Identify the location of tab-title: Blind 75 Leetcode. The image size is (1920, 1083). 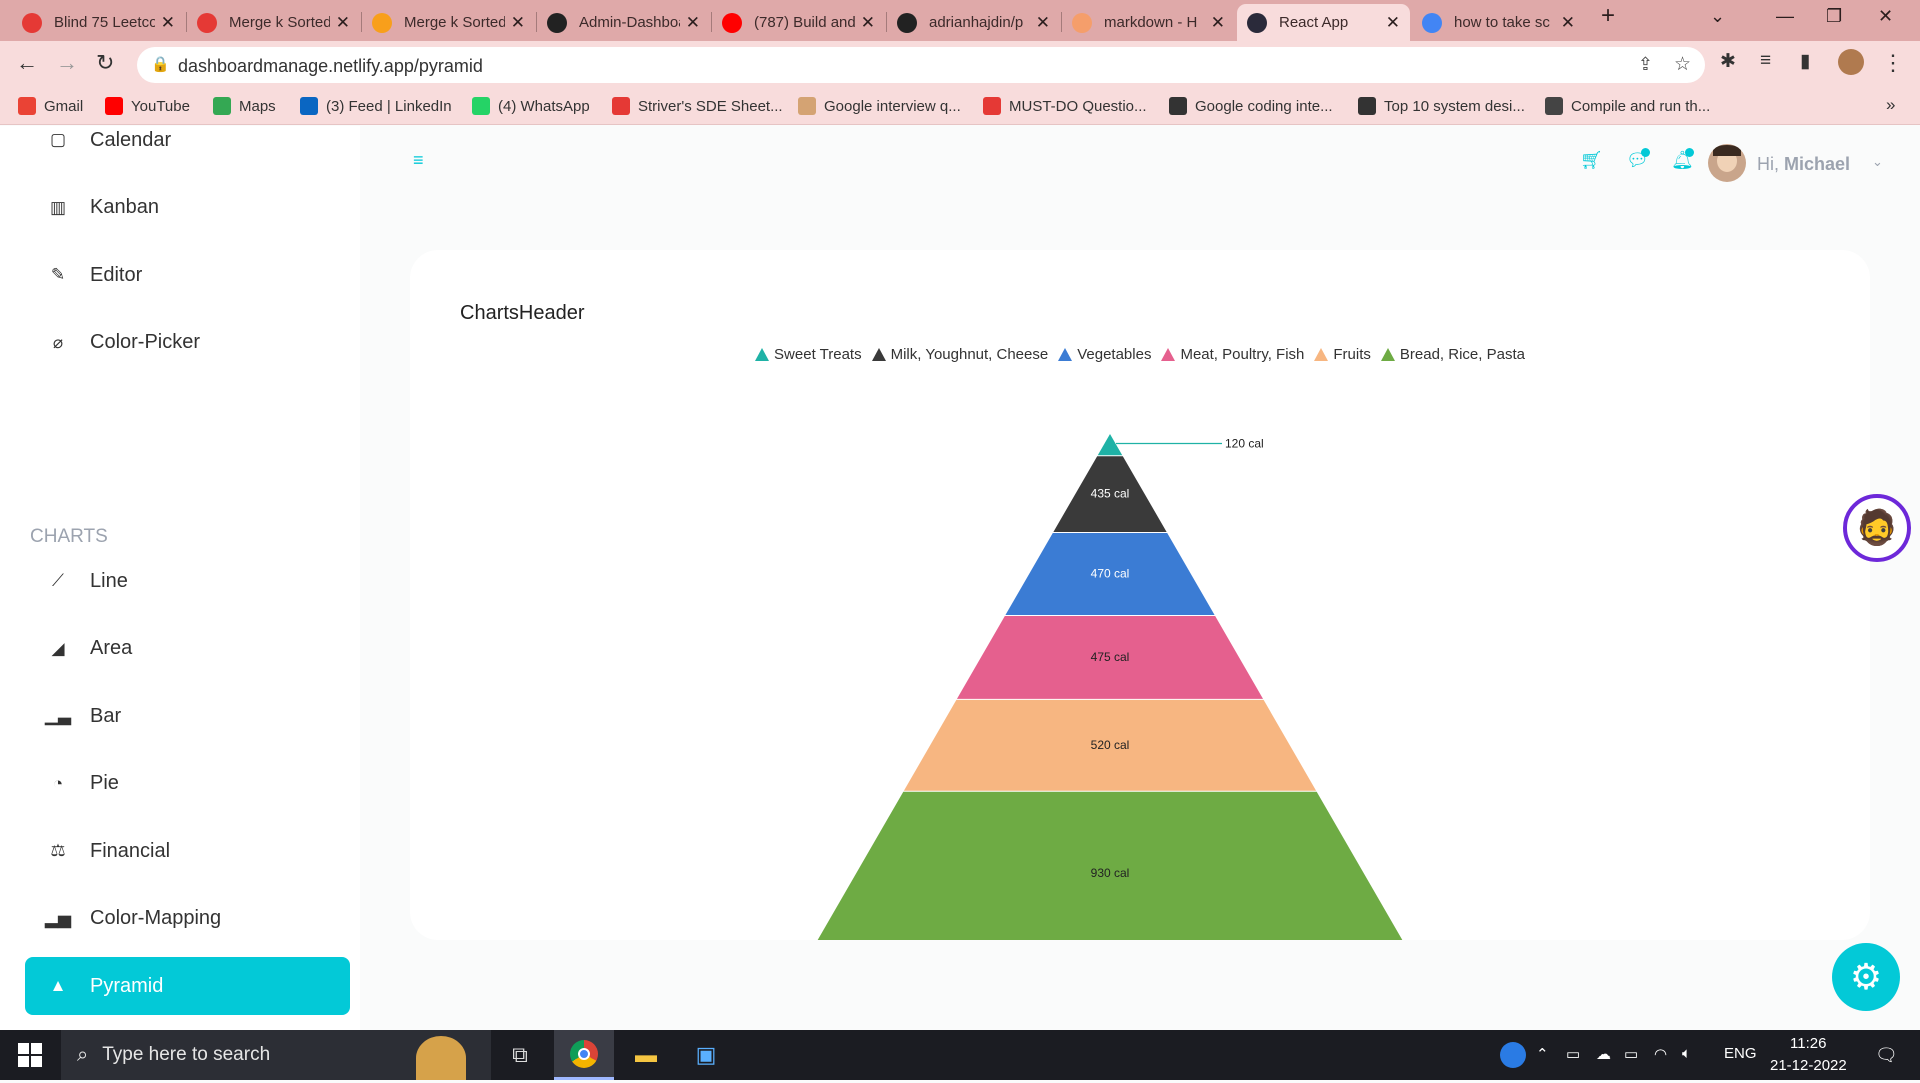
(104, 22).